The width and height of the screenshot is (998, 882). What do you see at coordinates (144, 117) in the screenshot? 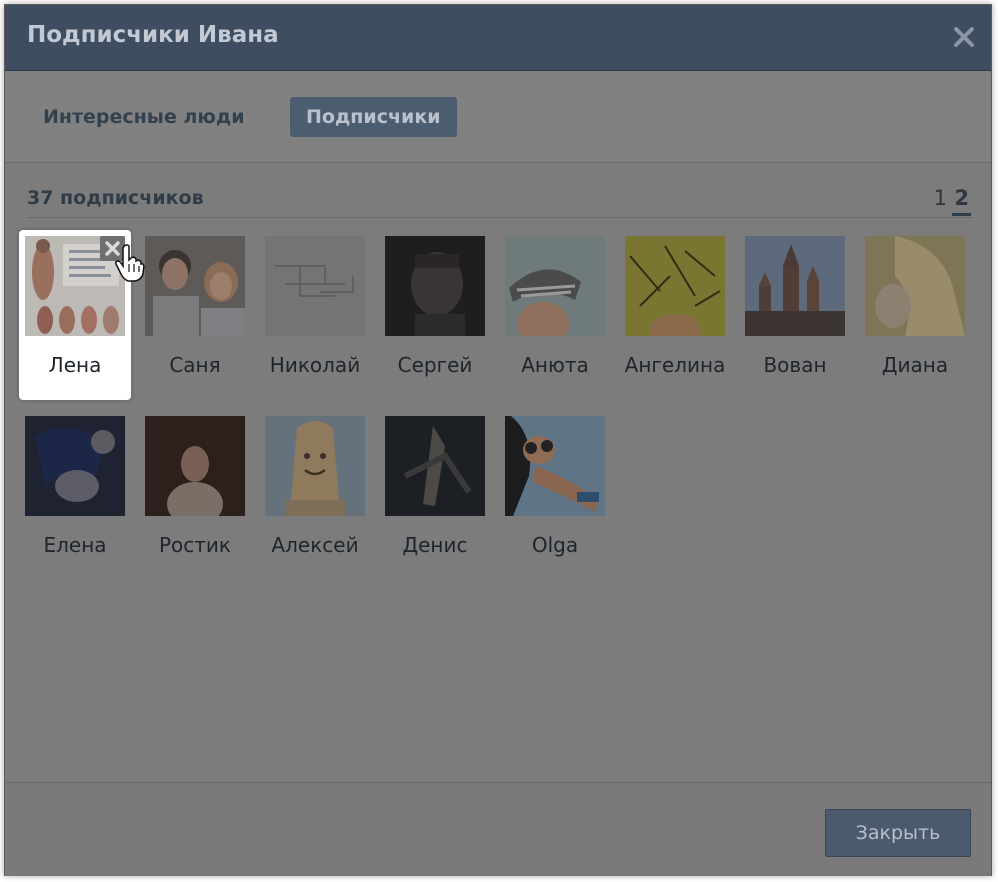
I see `tab-interesting-people: Интересные люди` at bounding box center [144, 117].